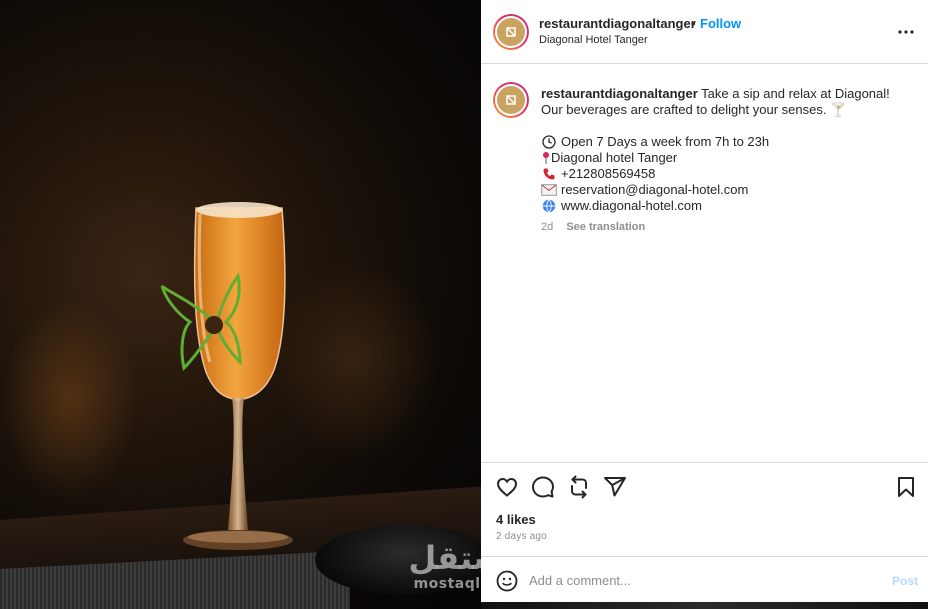 The image size is (928, 609). What do you see at coordinates (727, 158) in the screenshot?
I see `location-line: Diagonal hotel Tanger` at bounding box center [727, 158].